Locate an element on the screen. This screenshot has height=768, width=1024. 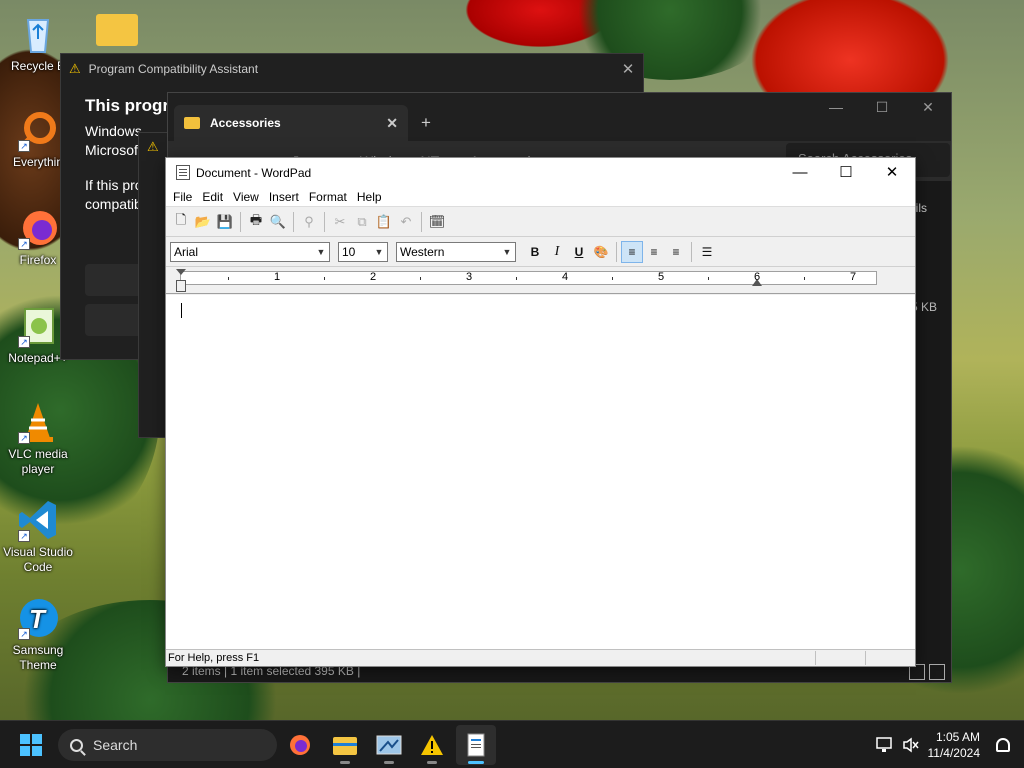
italic-icon: I is located at coordinates (557, 252).